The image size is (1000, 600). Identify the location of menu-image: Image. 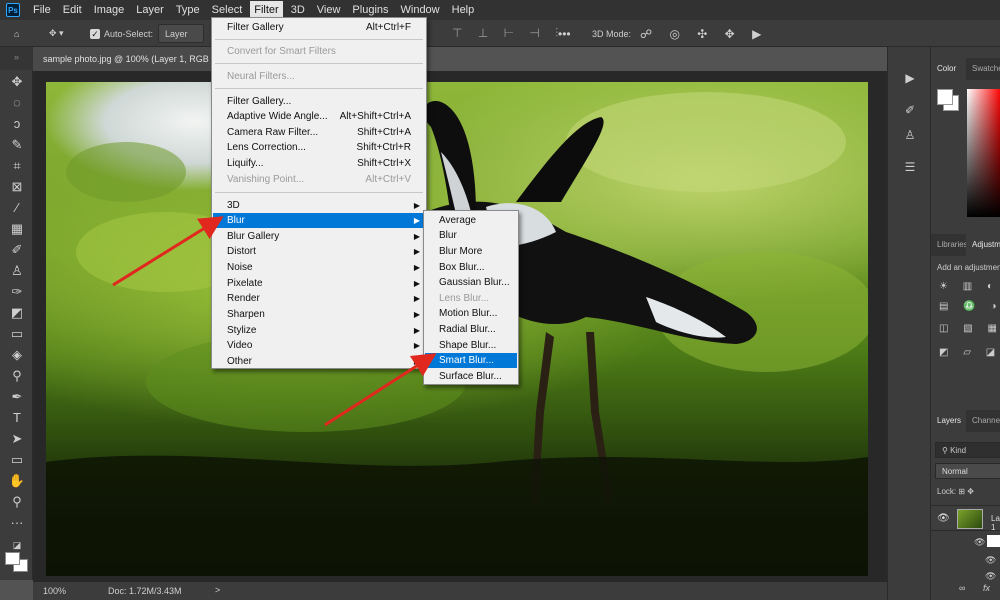
(109, 10).